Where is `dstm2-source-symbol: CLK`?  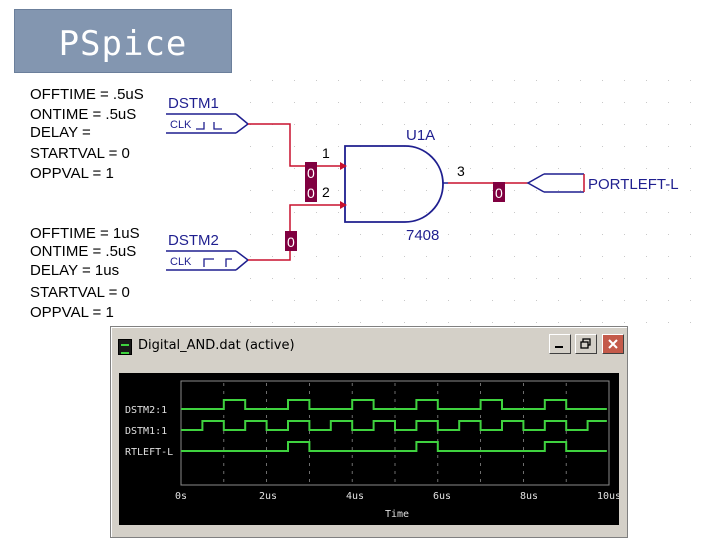
dstm2-source-symbol: CLK is located at coordinates (208, 260).